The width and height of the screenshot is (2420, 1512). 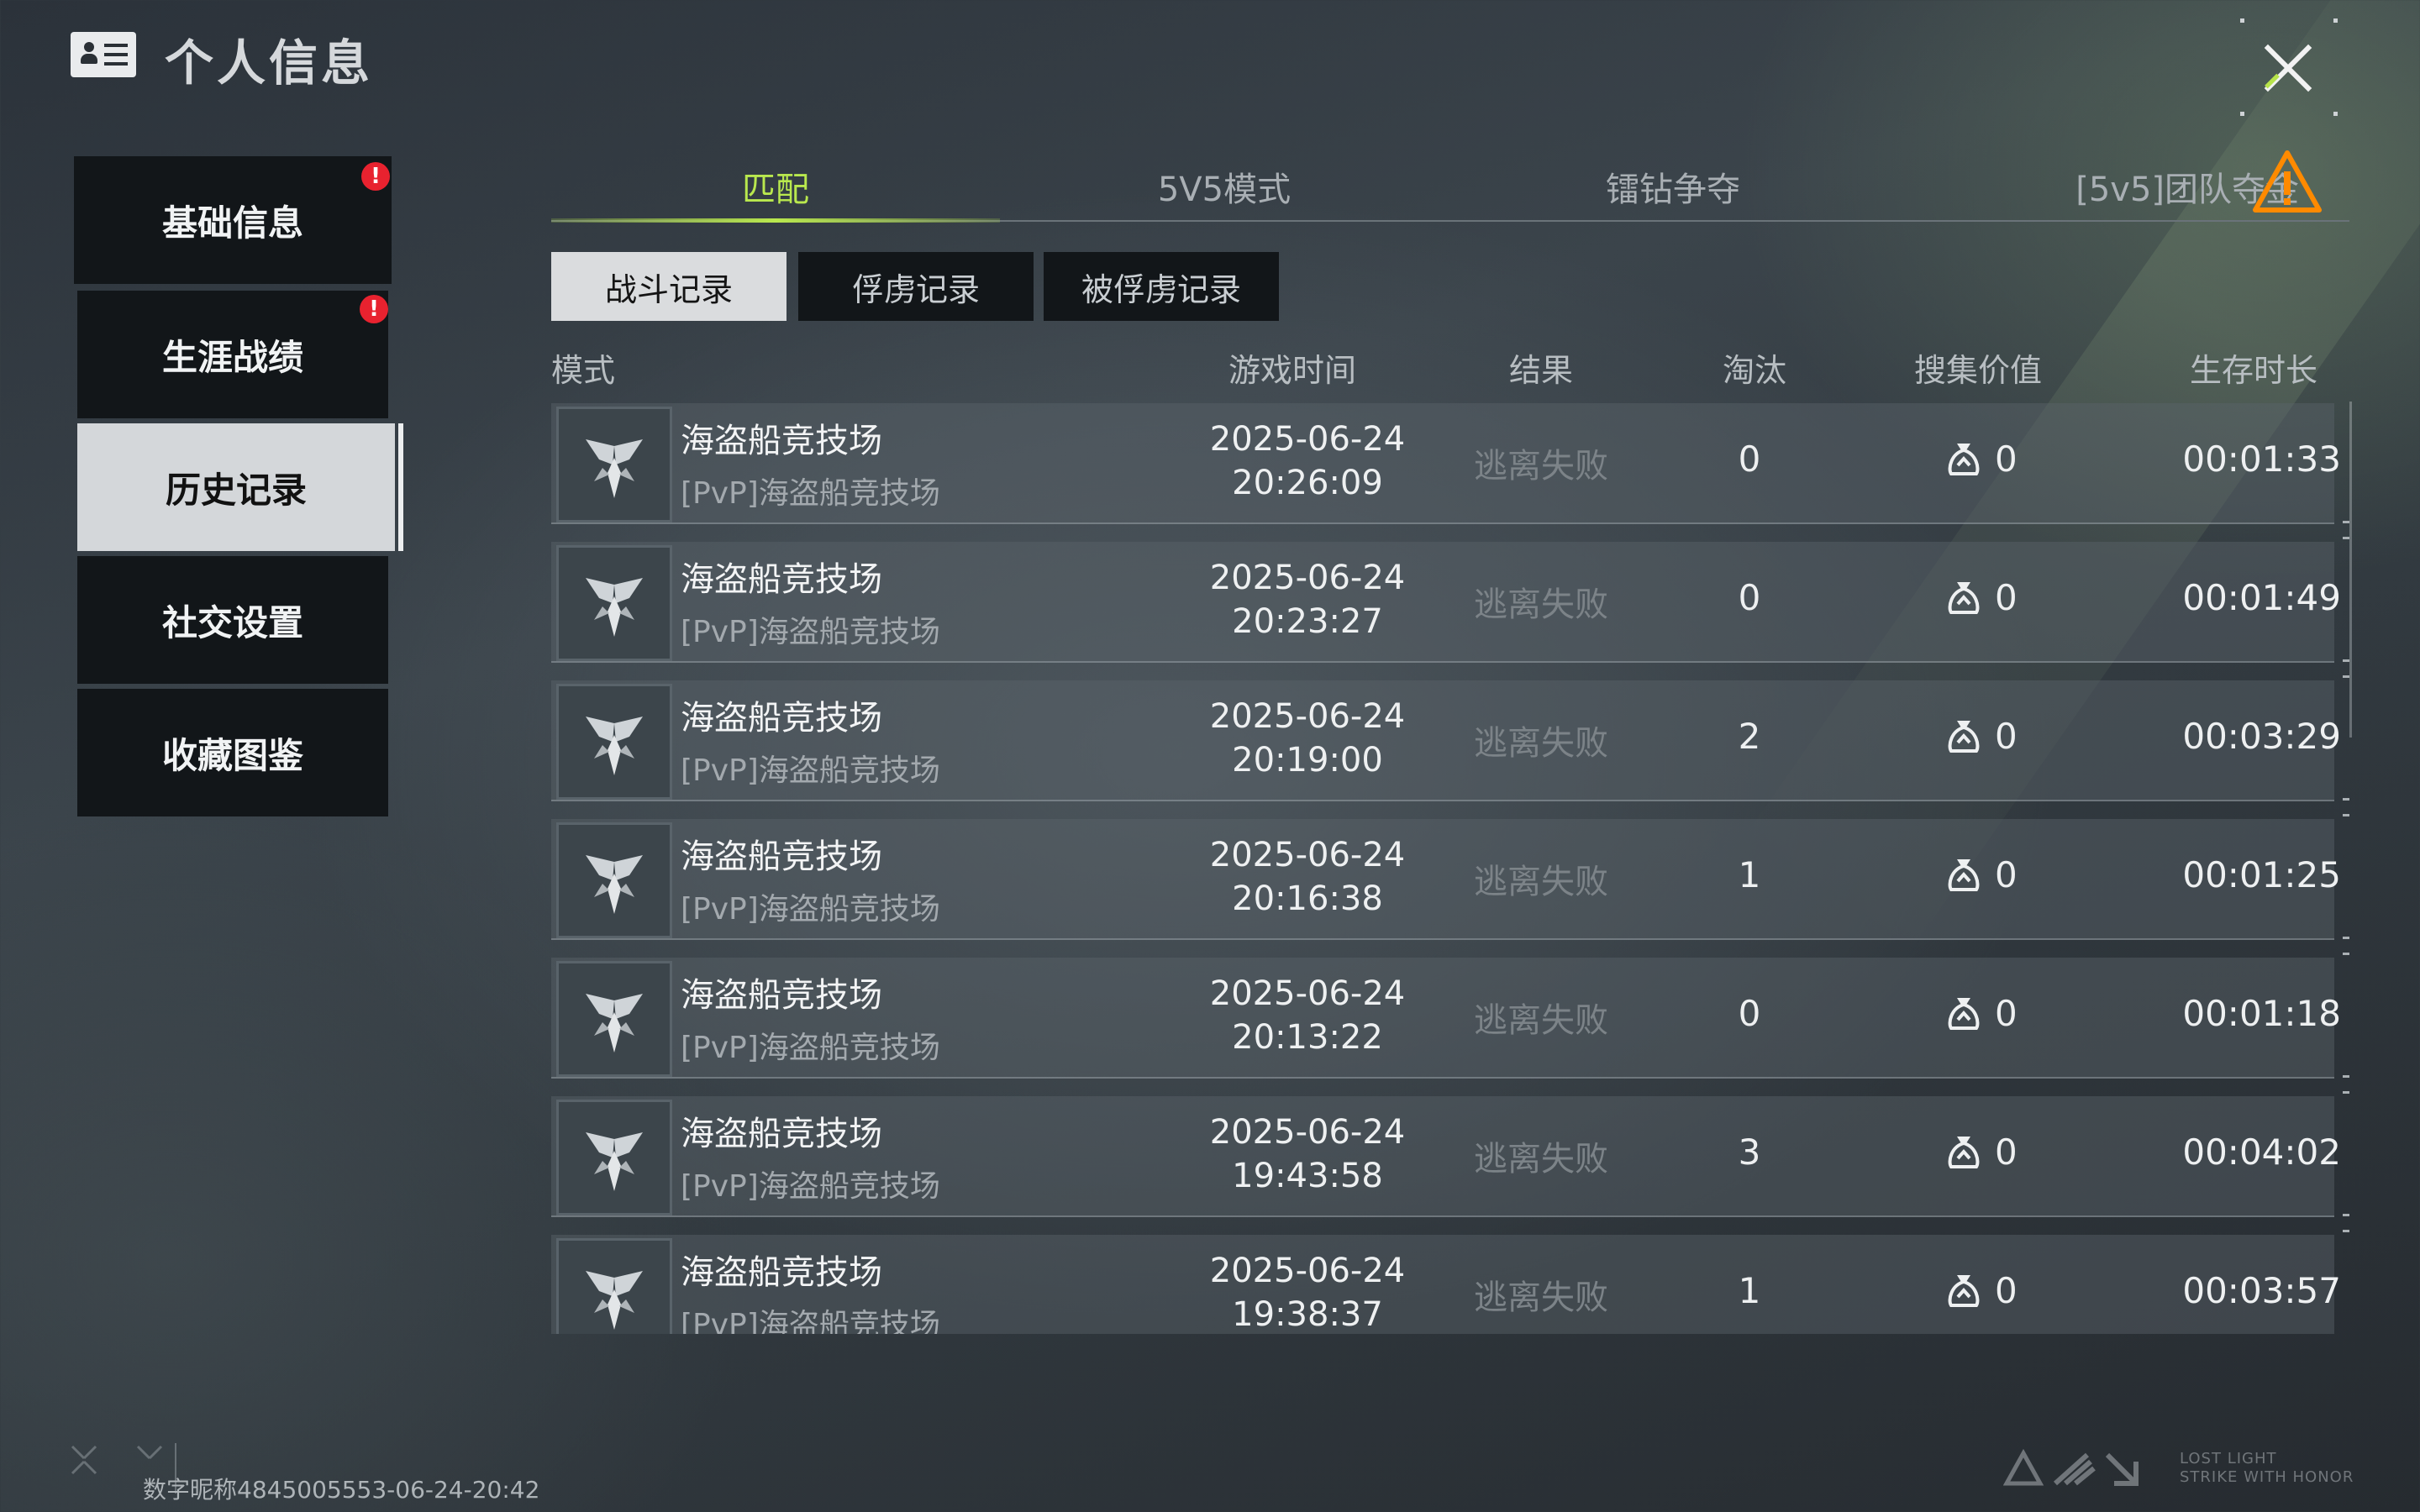 What do you see at coordinates (1162, 286) in the screenshot?
I see `subtab-captured-record: 被俘虏记录` at bounding box center [1162, 286].